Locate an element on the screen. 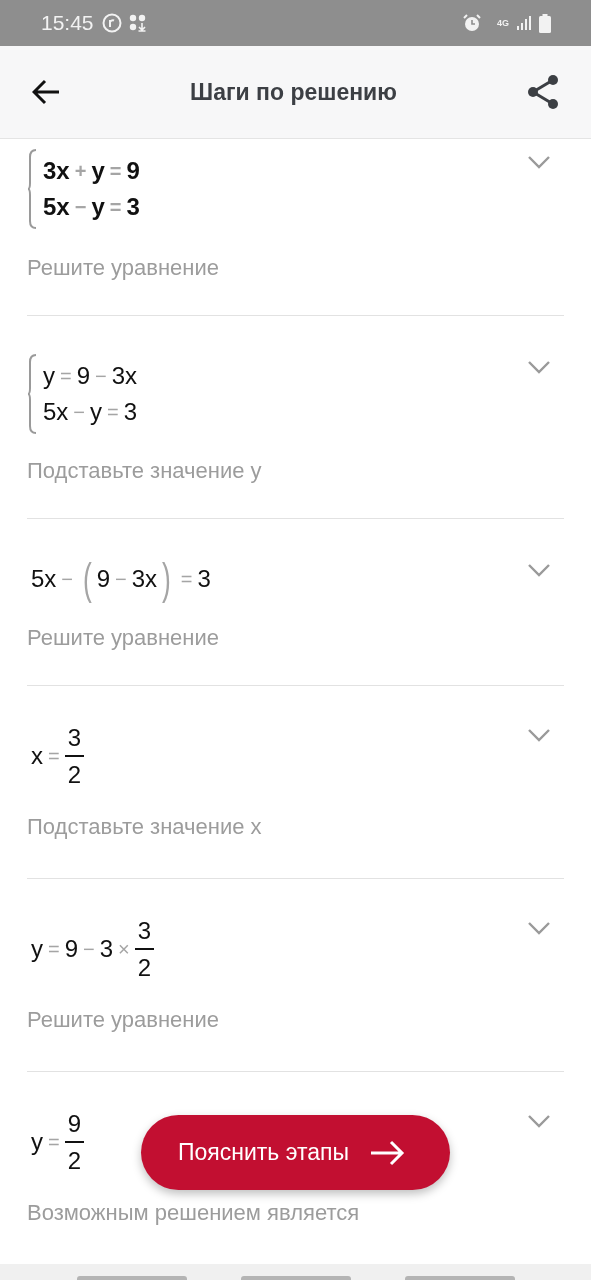  explain-steps-button: Пояснить этапы is located at coordinates (295, 1152).